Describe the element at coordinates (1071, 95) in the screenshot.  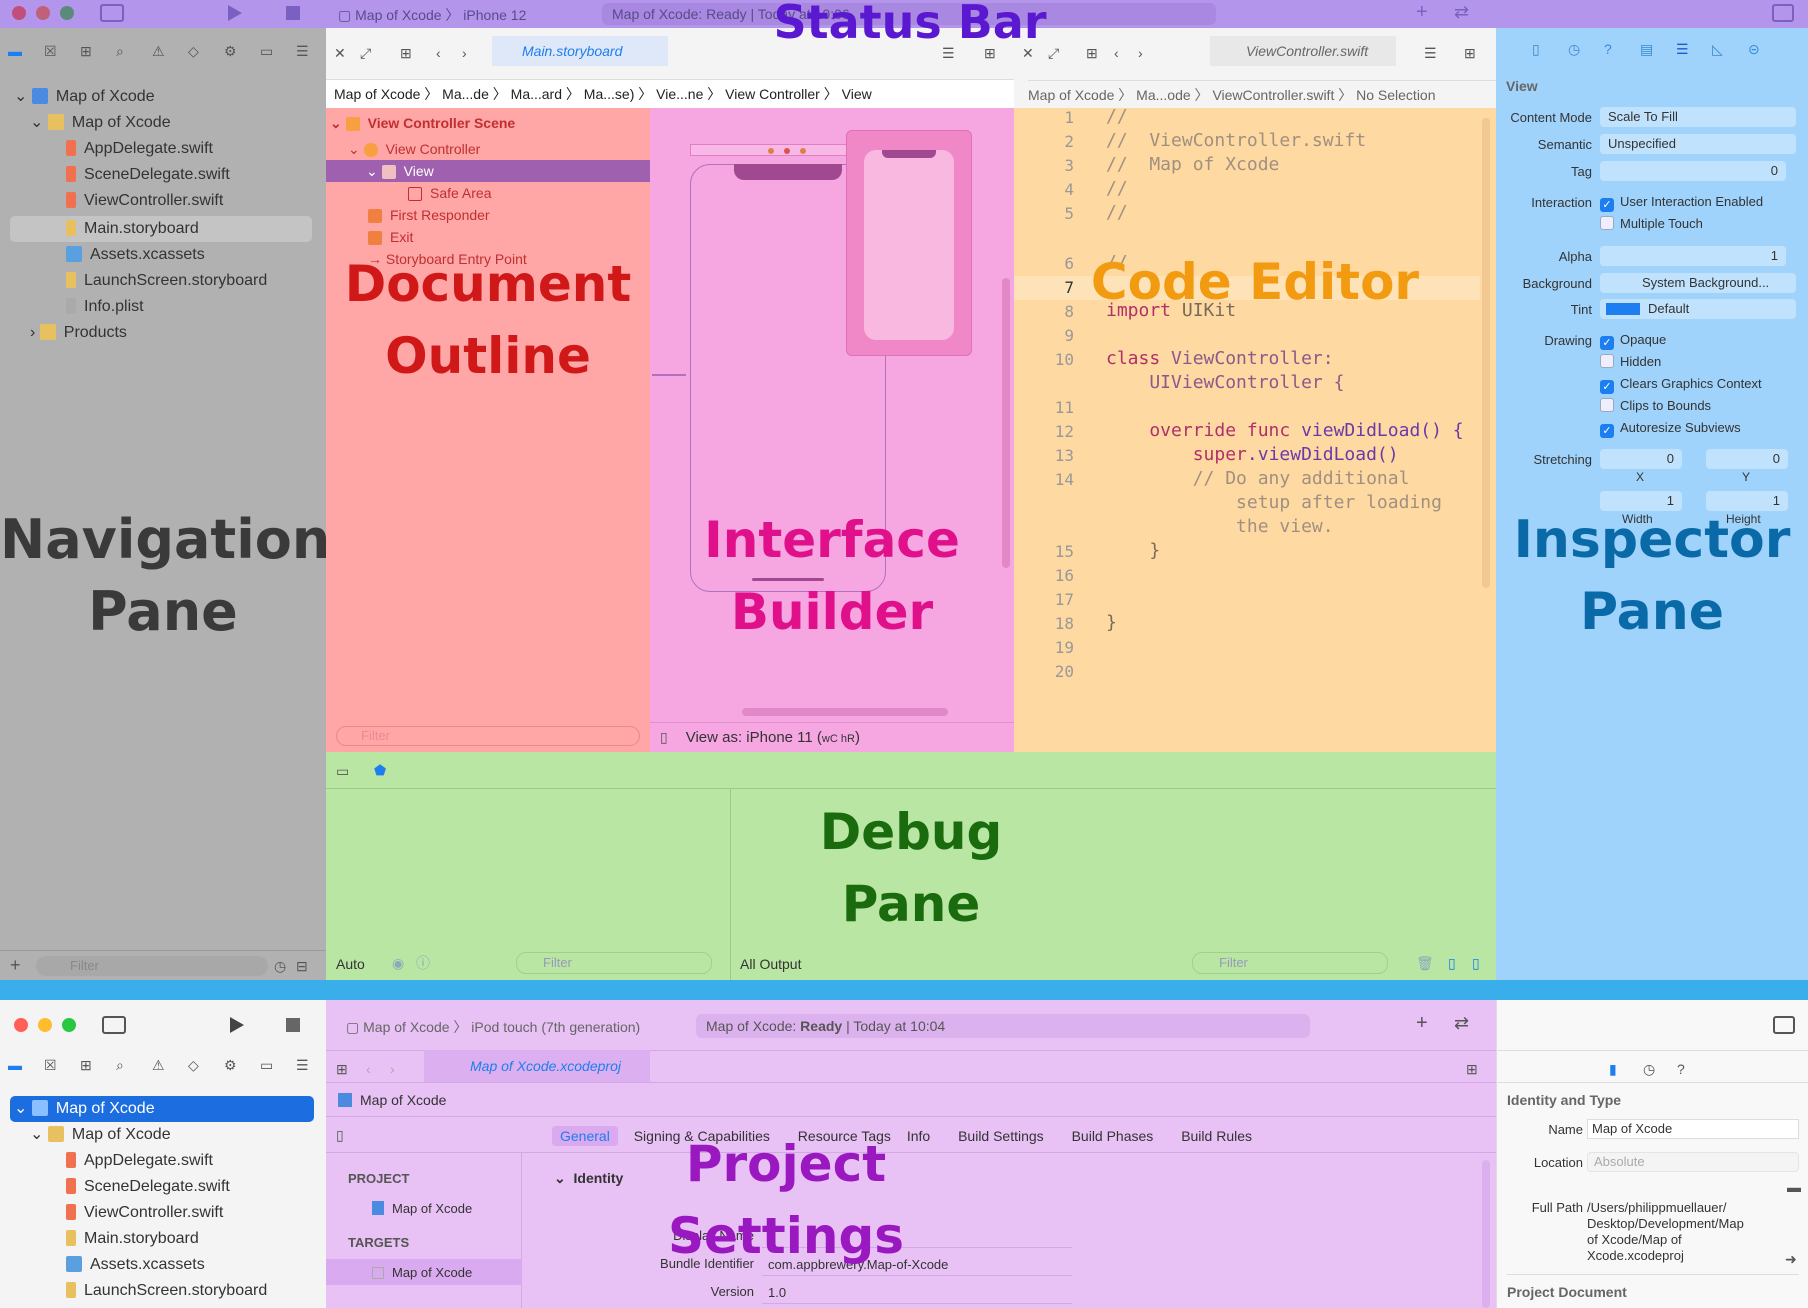
I see `breadcrumb-item: Map of Xcode` at that location.